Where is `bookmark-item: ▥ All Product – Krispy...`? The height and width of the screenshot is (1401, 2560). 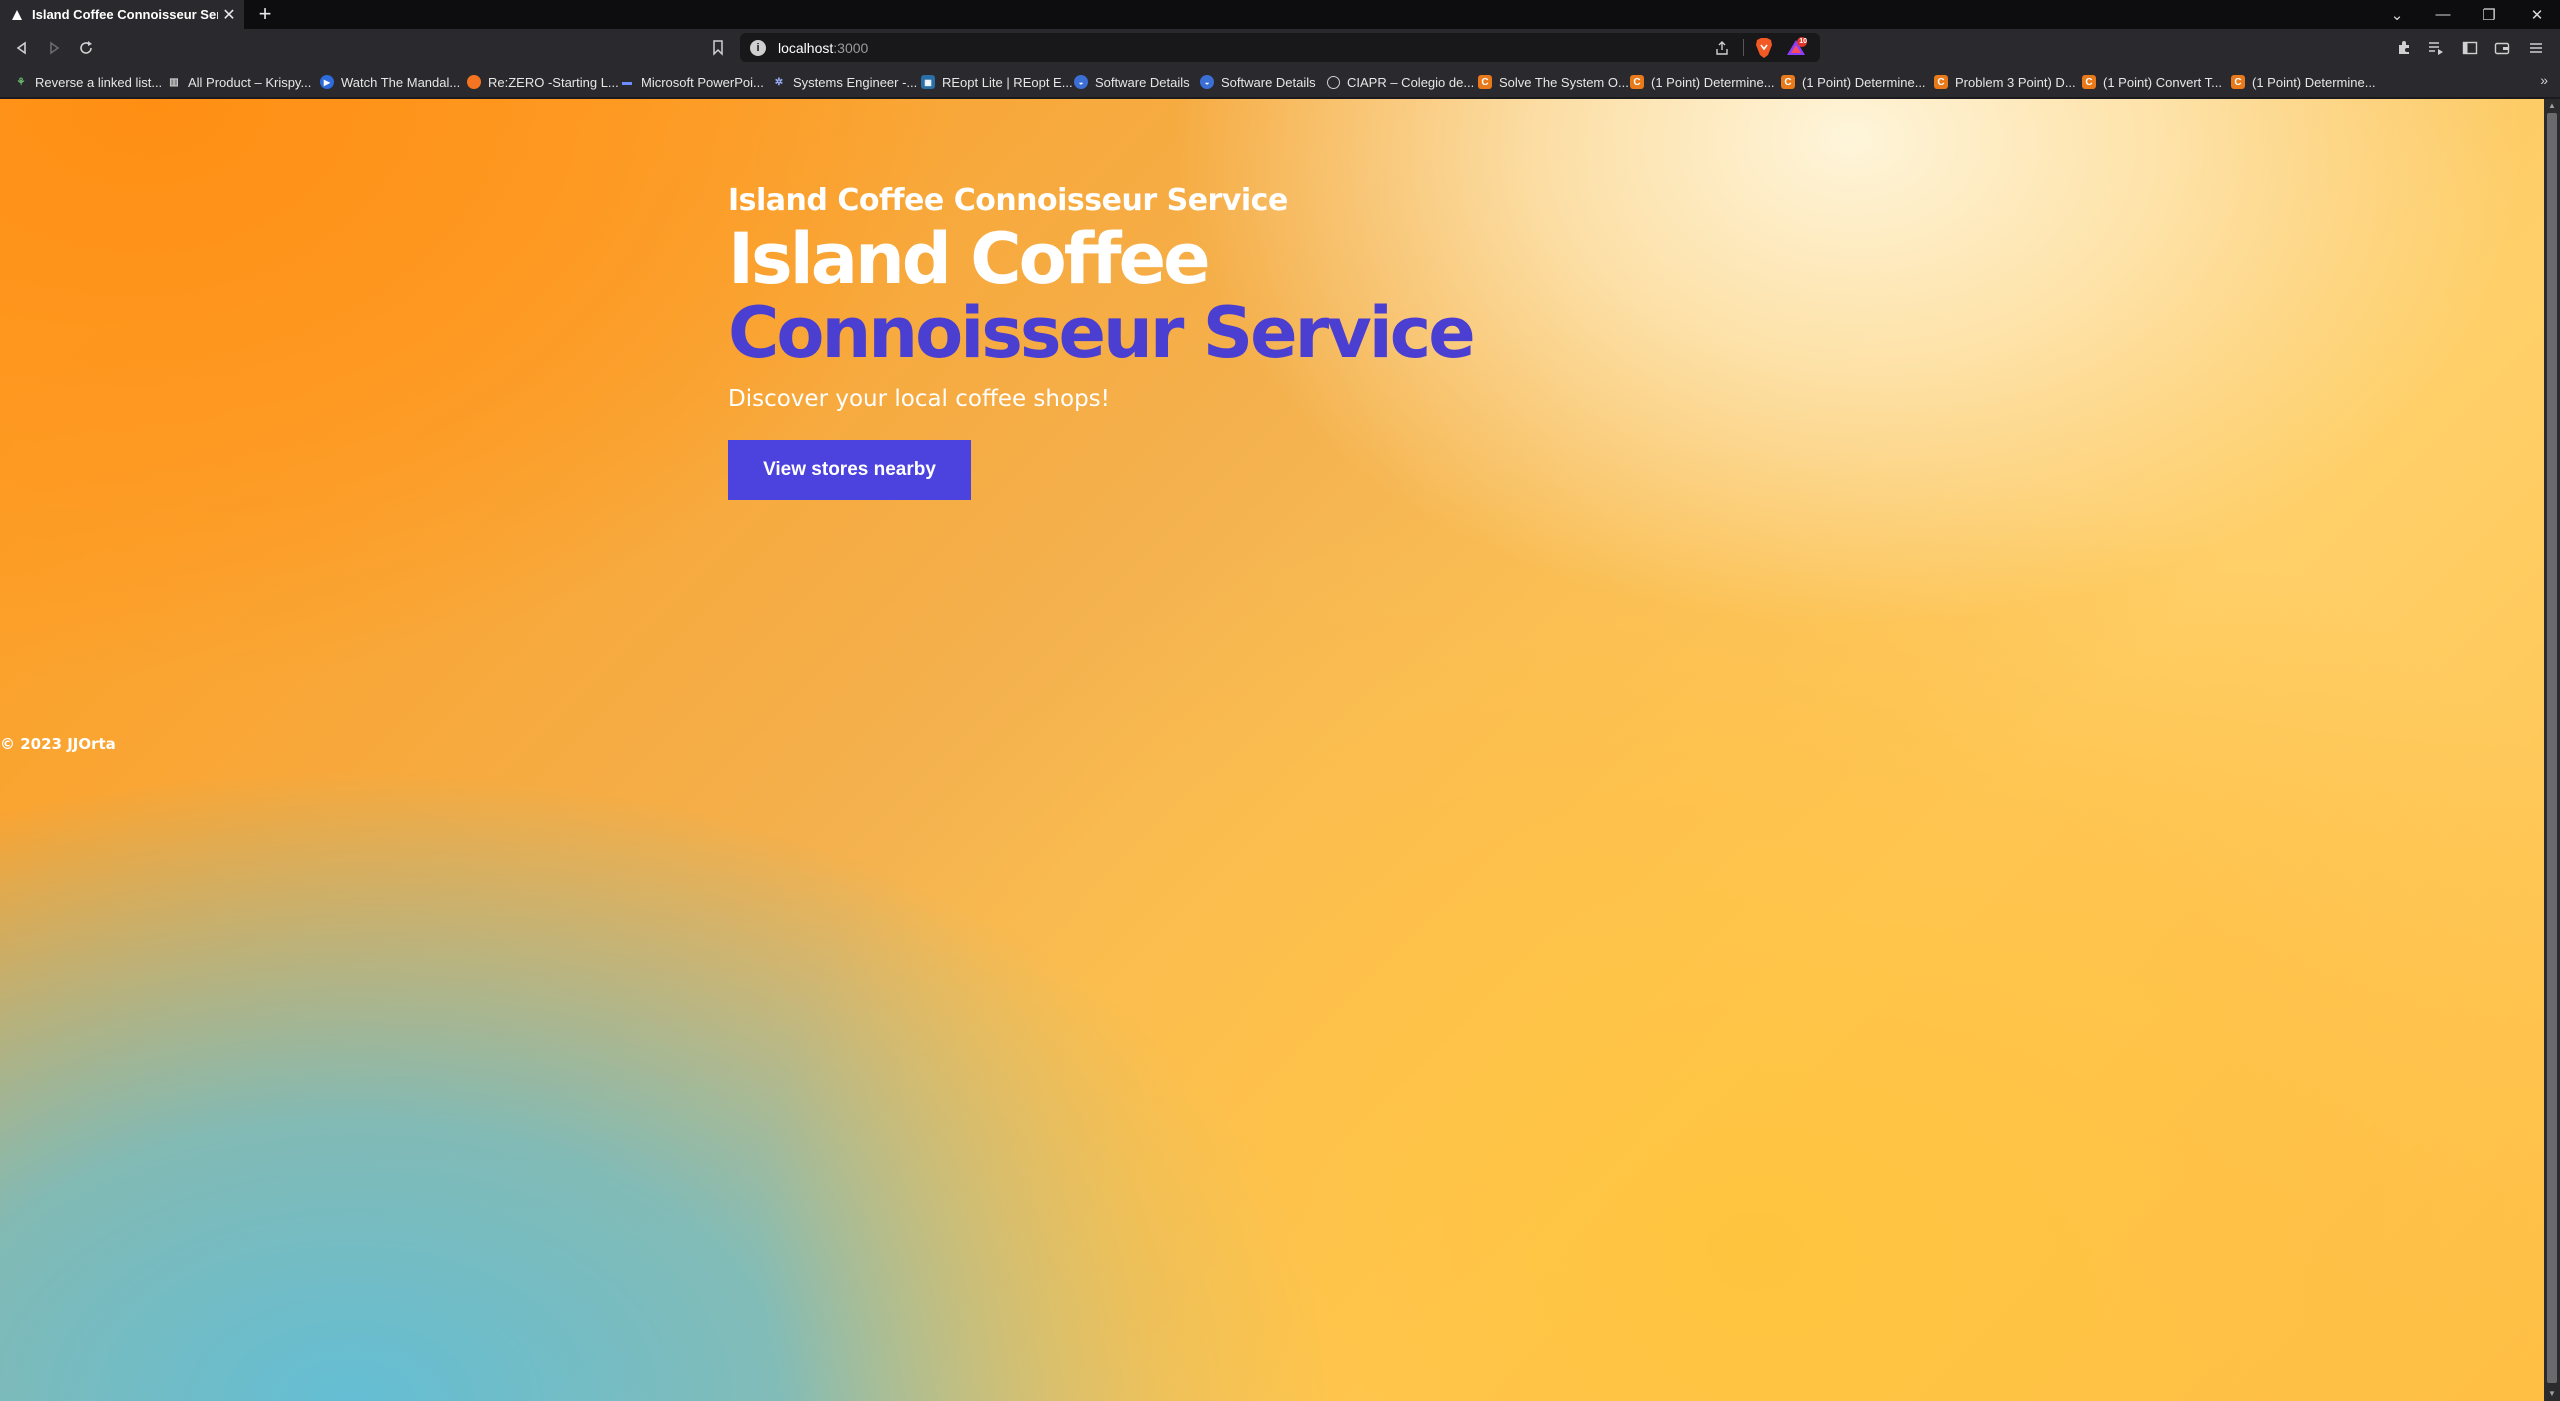 bookmark-item: ▥ All Product – Krispy... is located at coordinates (239, 82).